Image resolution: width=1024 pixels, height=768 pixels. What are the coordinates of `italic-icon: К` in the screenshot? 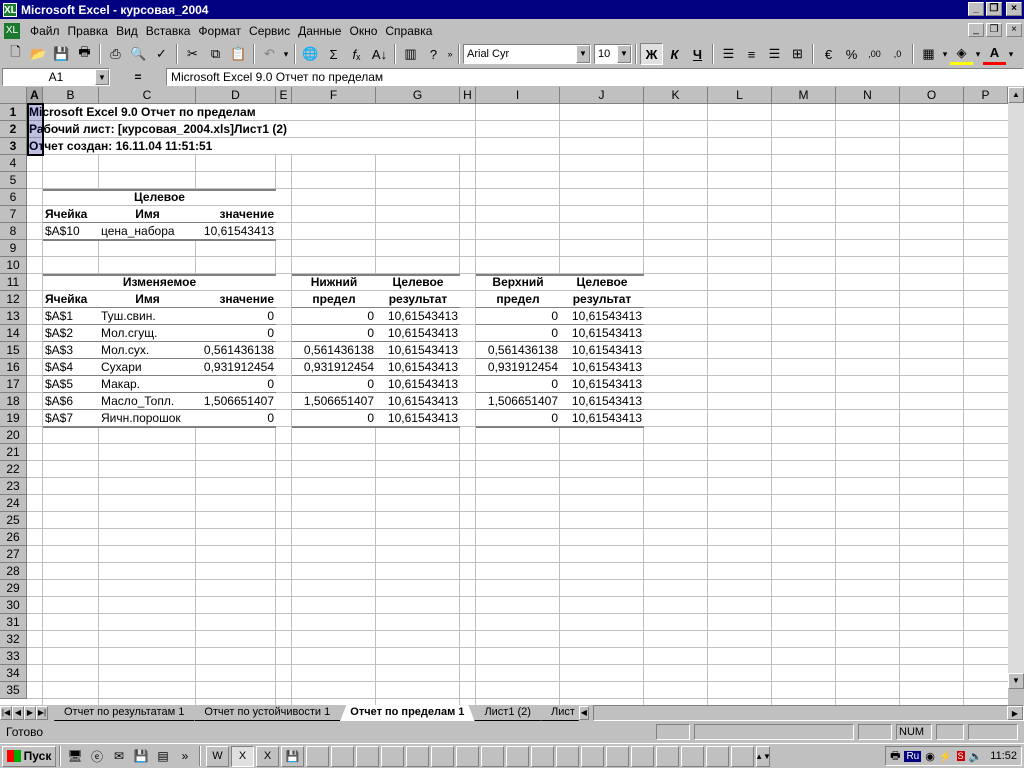 It's located at (674, 54).